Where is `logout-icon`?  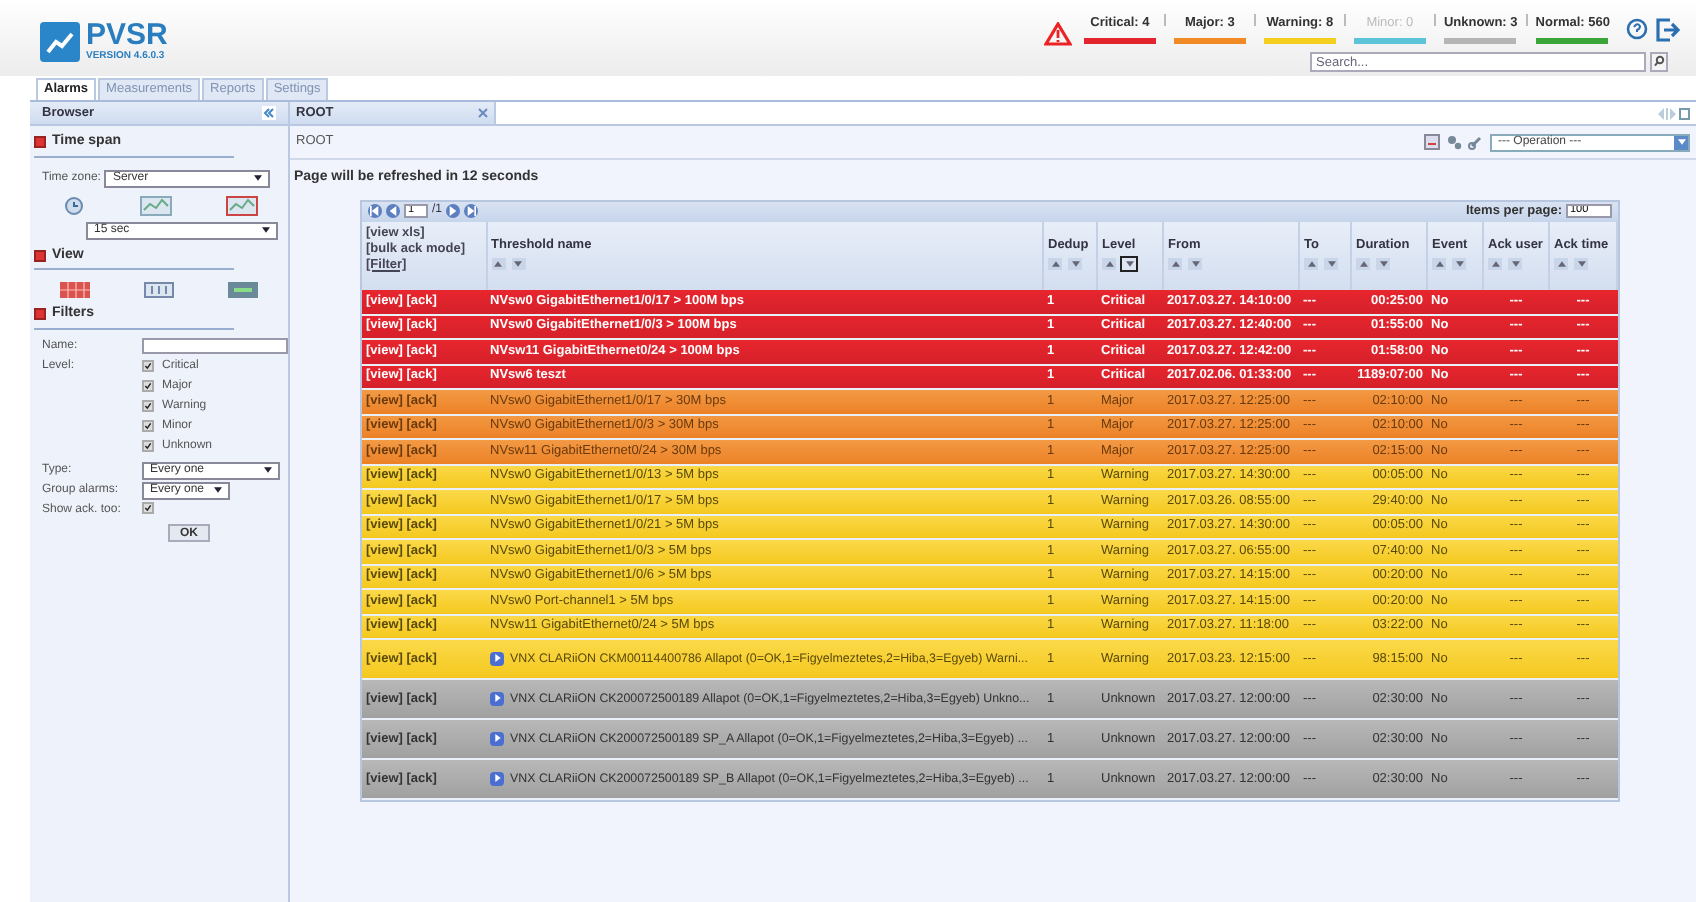 logout-icon is located at coordinates (1668, 29).